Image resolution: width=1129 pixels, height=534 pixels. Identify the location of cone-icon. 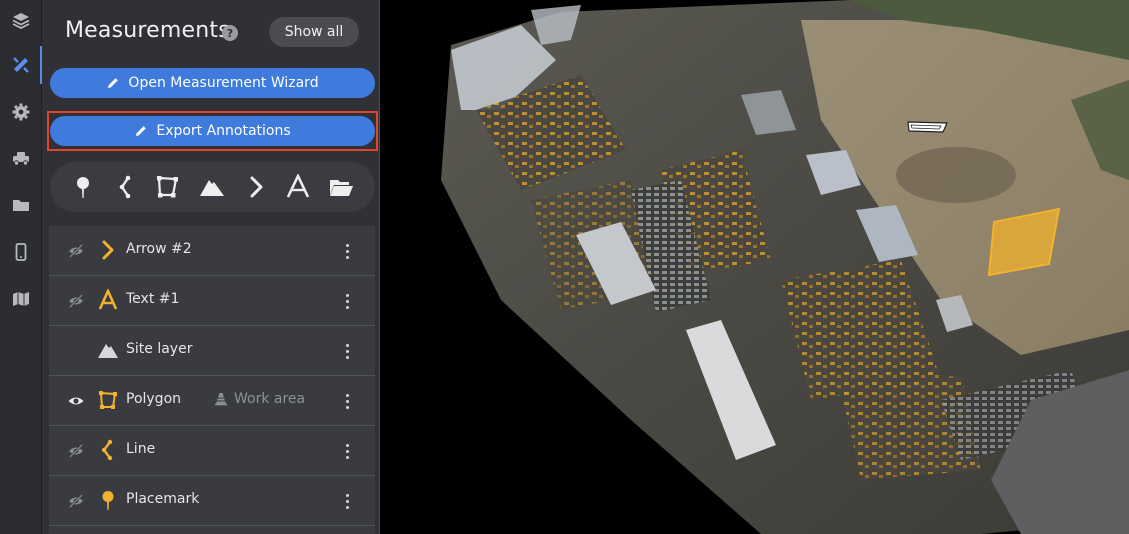
(221, 399).